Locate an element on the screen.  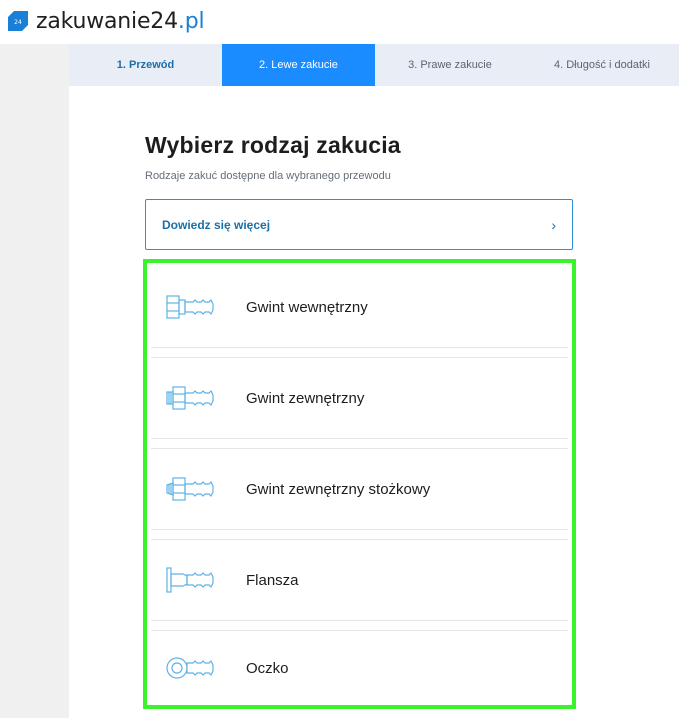
option-internal-thread: Gwint wewnętrzny is located at coordinates (359, 307).